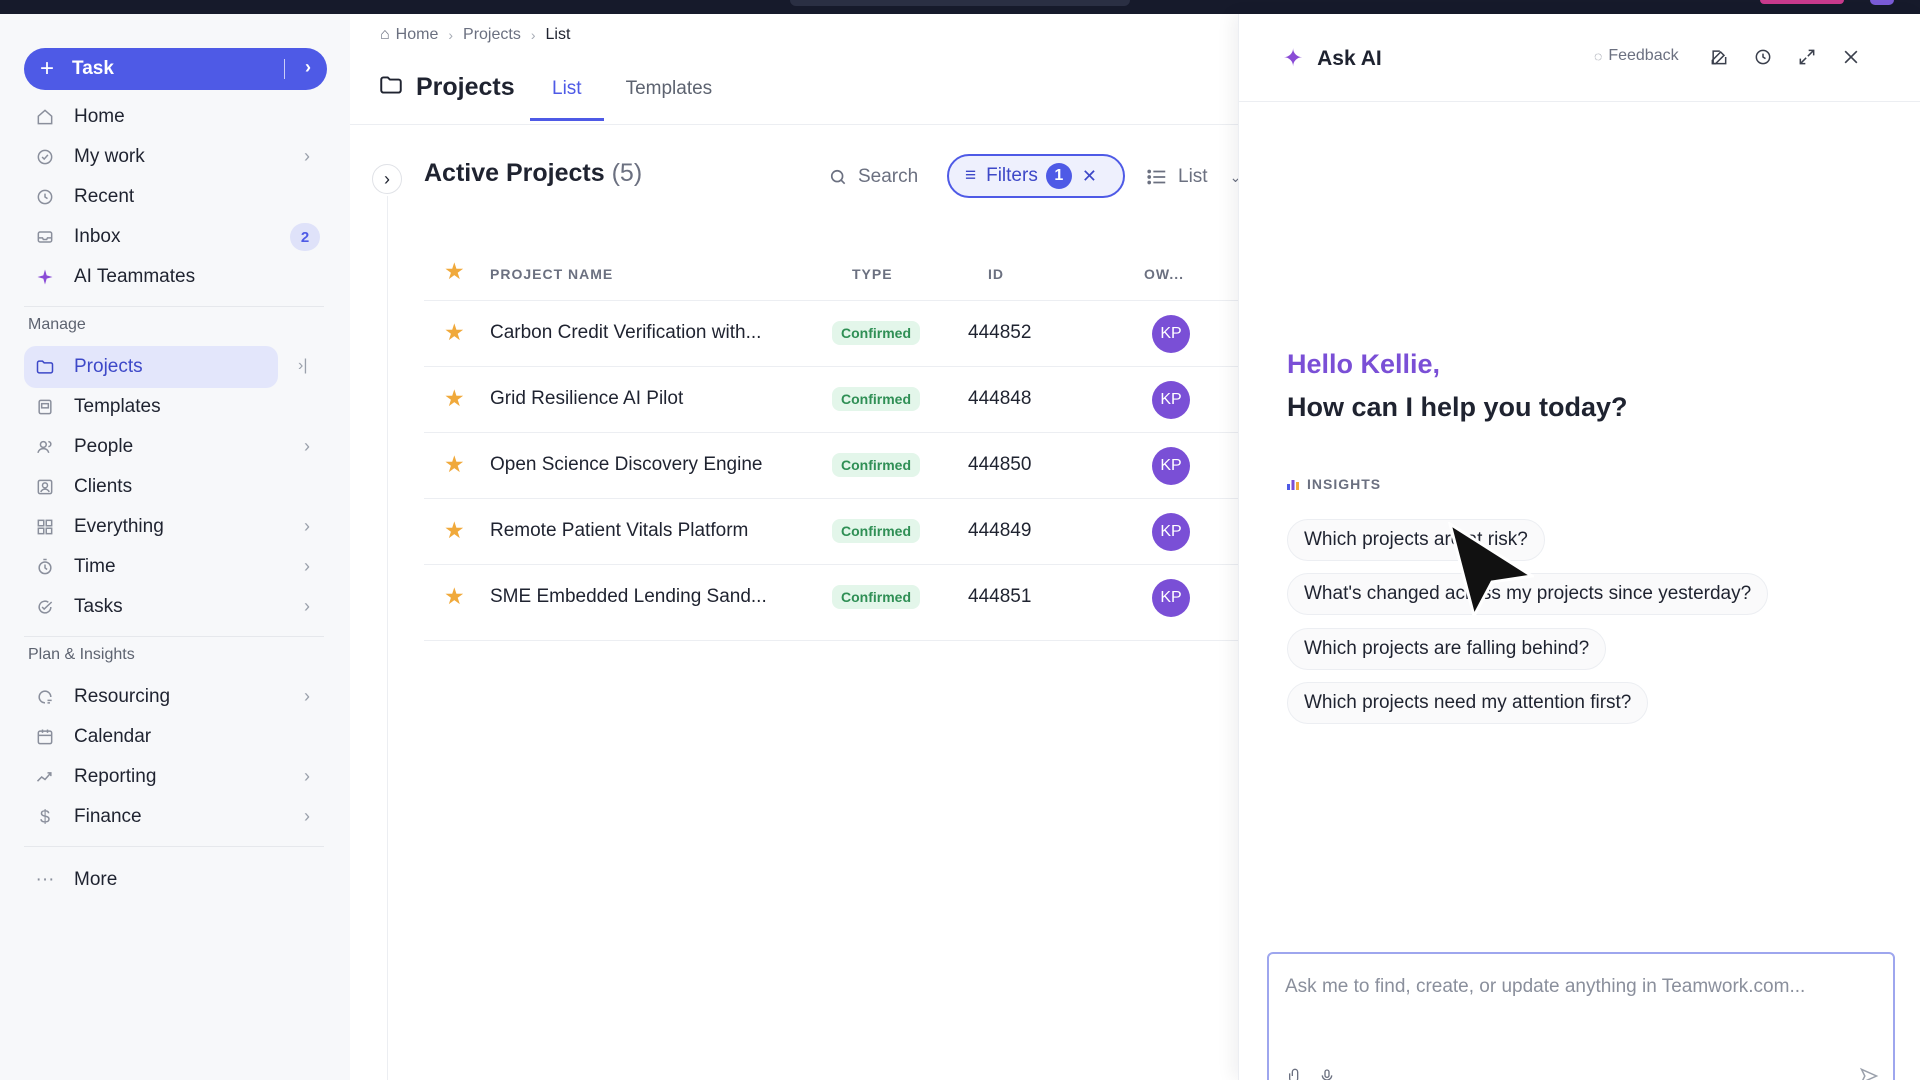 This screenshot has height=1080, width=1920. What do you see at coordinates (174, 777) in the screenshot?
I see `sidebar-item-reporting: Reporting ›` at bounding box center [174, 777].